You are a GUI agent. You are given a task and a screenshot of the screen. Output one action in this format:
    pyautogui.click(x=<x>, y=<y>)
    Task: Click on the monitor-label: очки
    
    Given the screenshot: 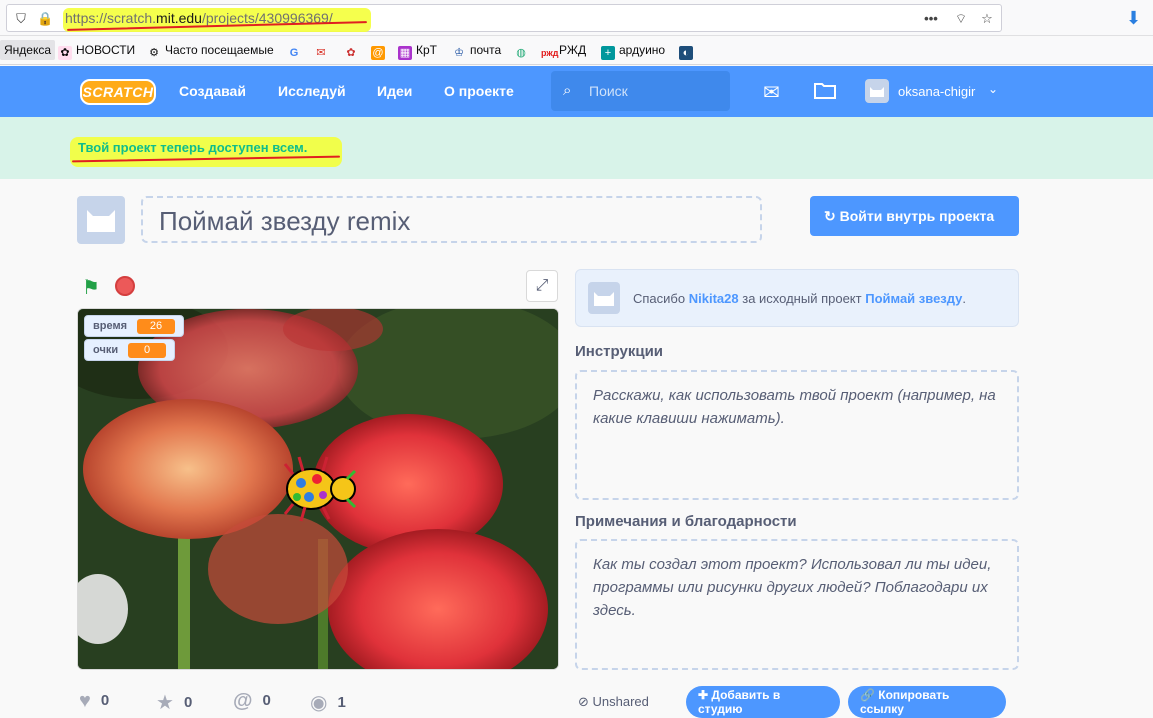 What is the action you would take?
    pyautogui.click(x=106, y=350)
    